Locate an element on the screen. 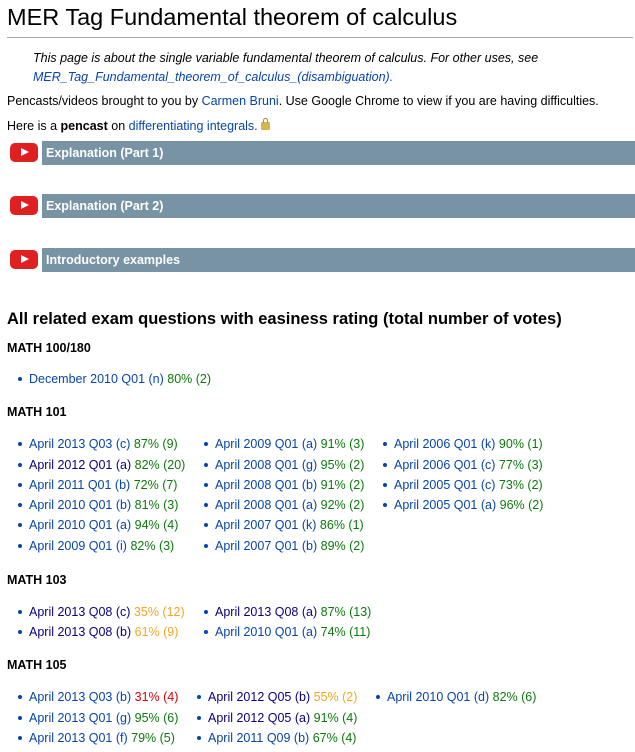 The height and width of the screenshot is (752, 635). list-item: April 2010 Q01 (a) 74% (11) is located at coordinates (287, 632).